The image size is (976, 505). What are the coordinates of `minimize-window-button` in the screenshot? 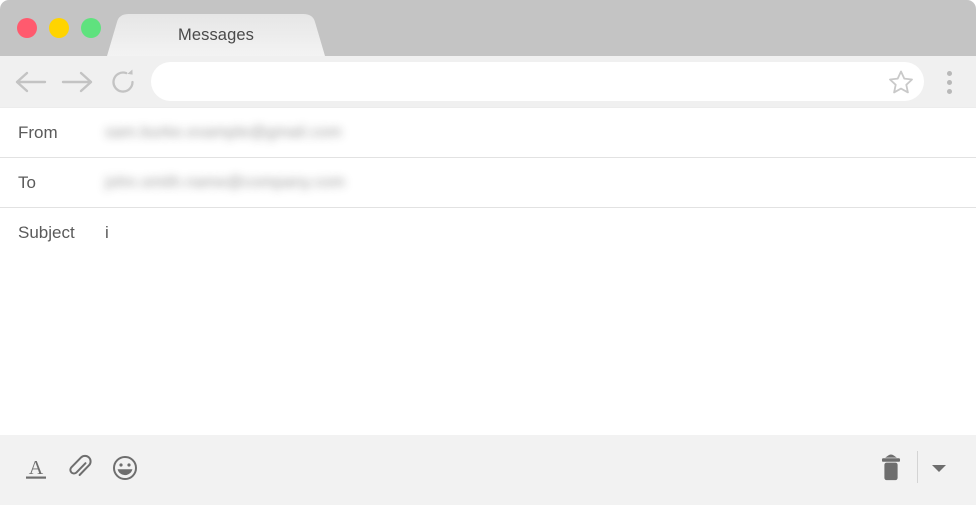 It's located at (59, 28).